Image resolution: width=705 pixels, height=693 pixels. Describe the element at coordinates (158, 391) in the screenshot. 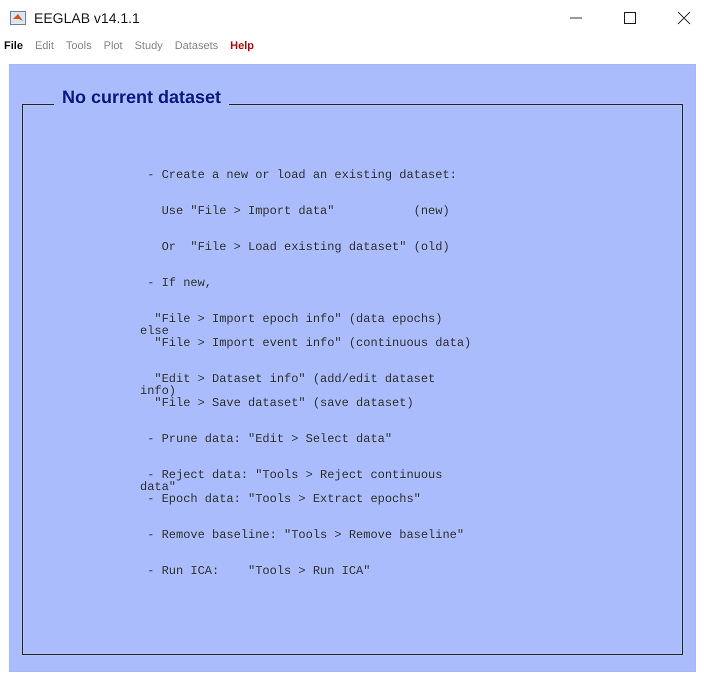

I see `instruction-line: info)` at that location.